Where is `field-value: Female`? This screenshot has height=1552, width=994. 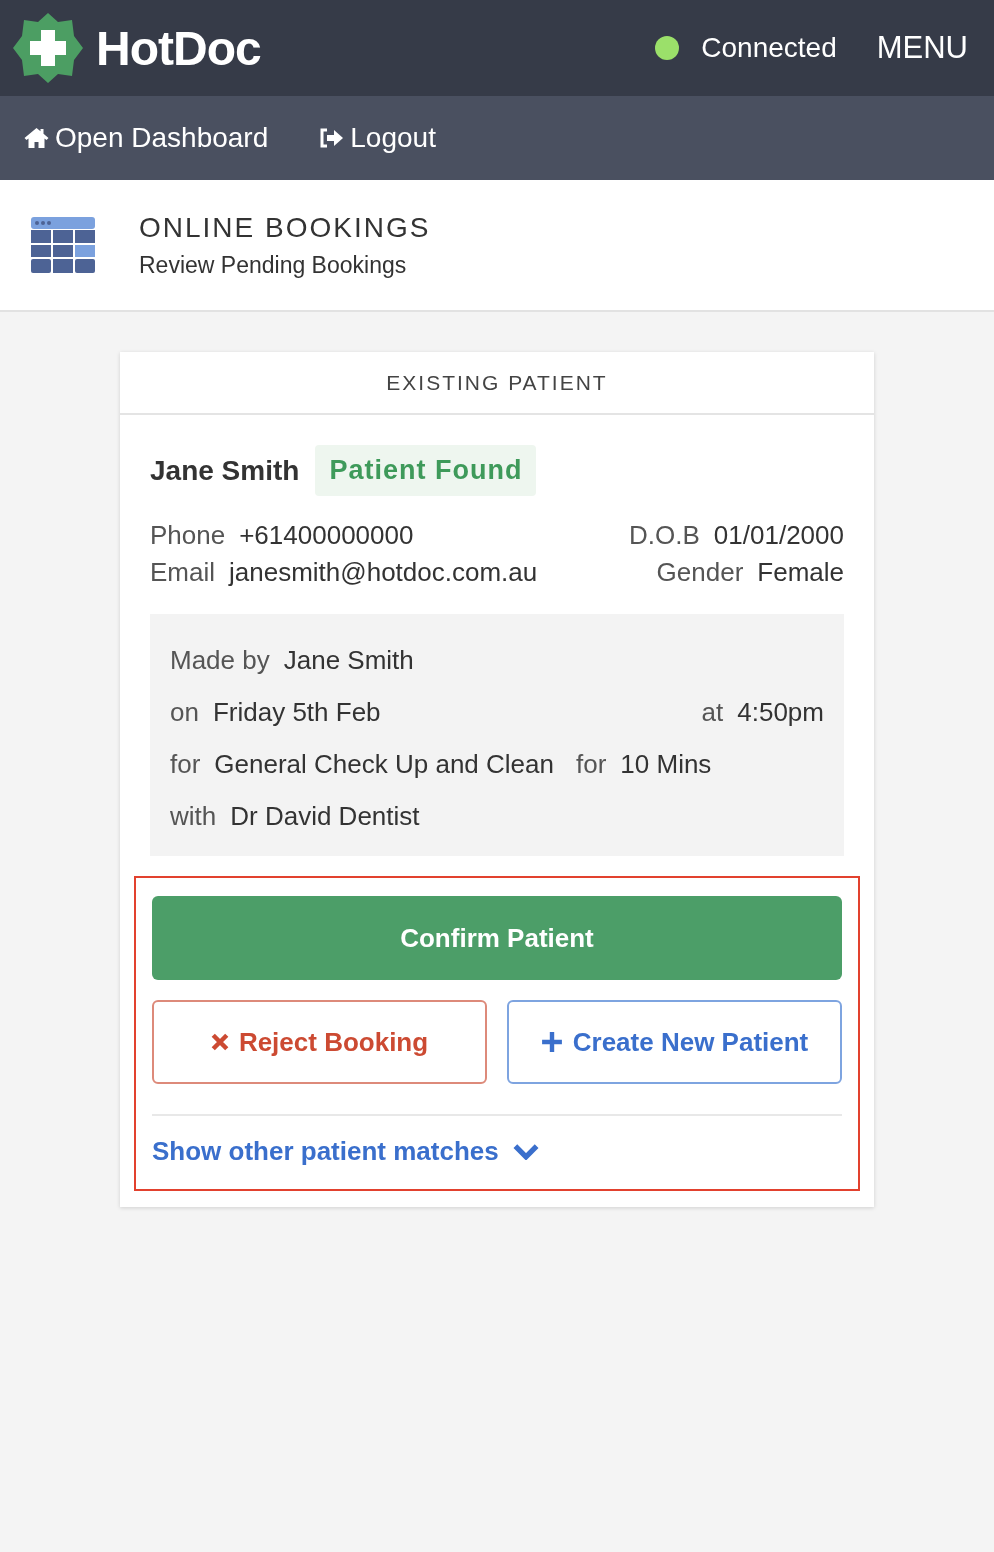 field-value: Female is located at coordinates (800, 572).